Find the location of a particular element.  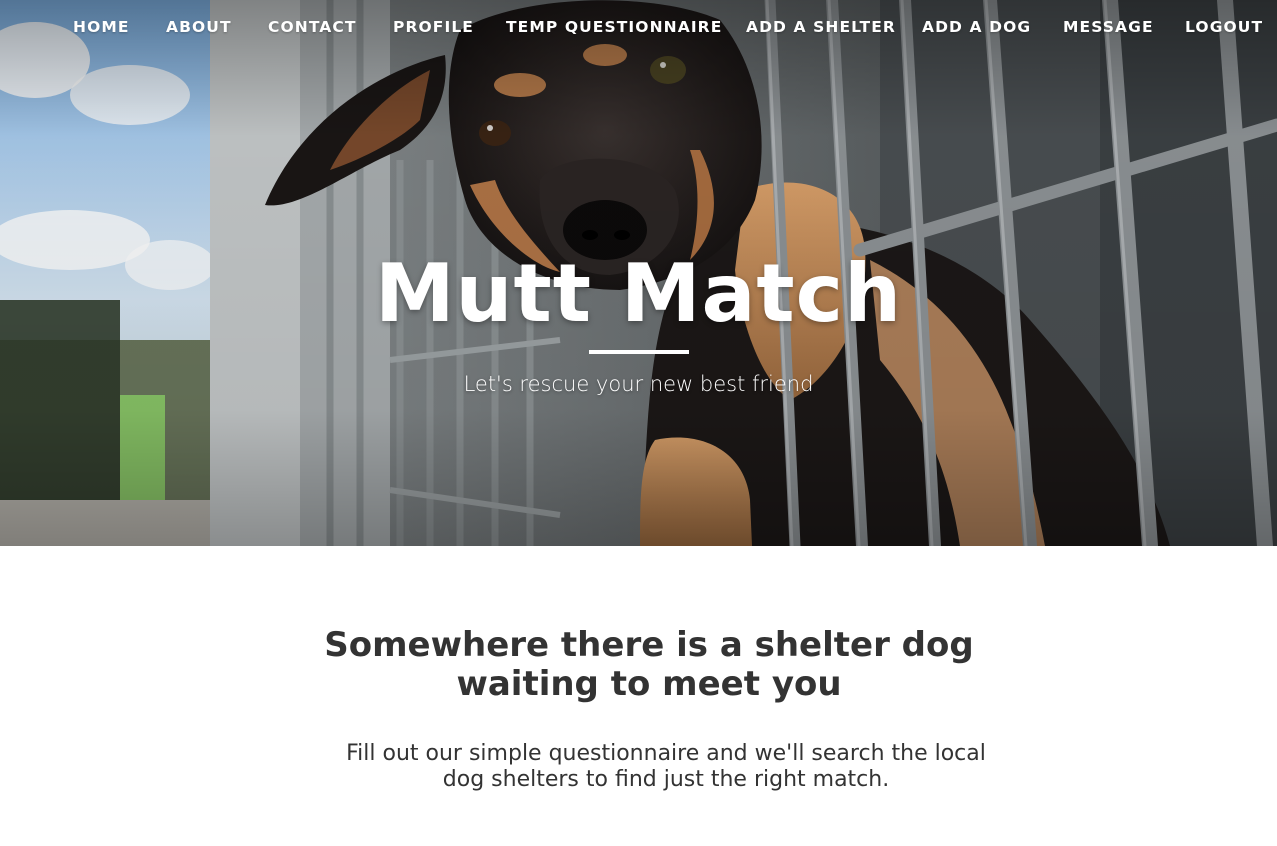

hero-divider is located at coordinates (639, 352).